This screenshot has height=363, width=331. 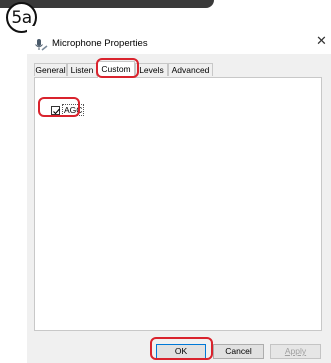 I want to click on agc-label: AGC, so click(x=73, y=110).